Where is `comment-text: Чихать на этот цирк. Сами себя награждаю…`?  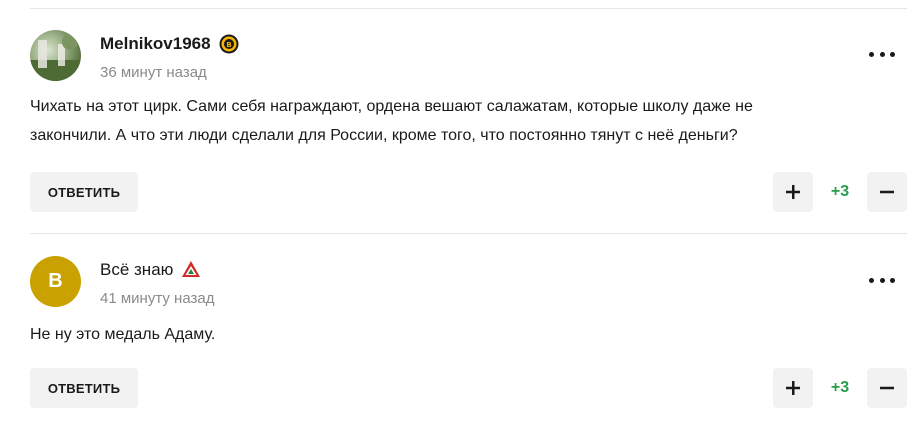
comment-text: Чихать на этот цирк. Сами себя награждаю… is located at coordinates (391, 121).